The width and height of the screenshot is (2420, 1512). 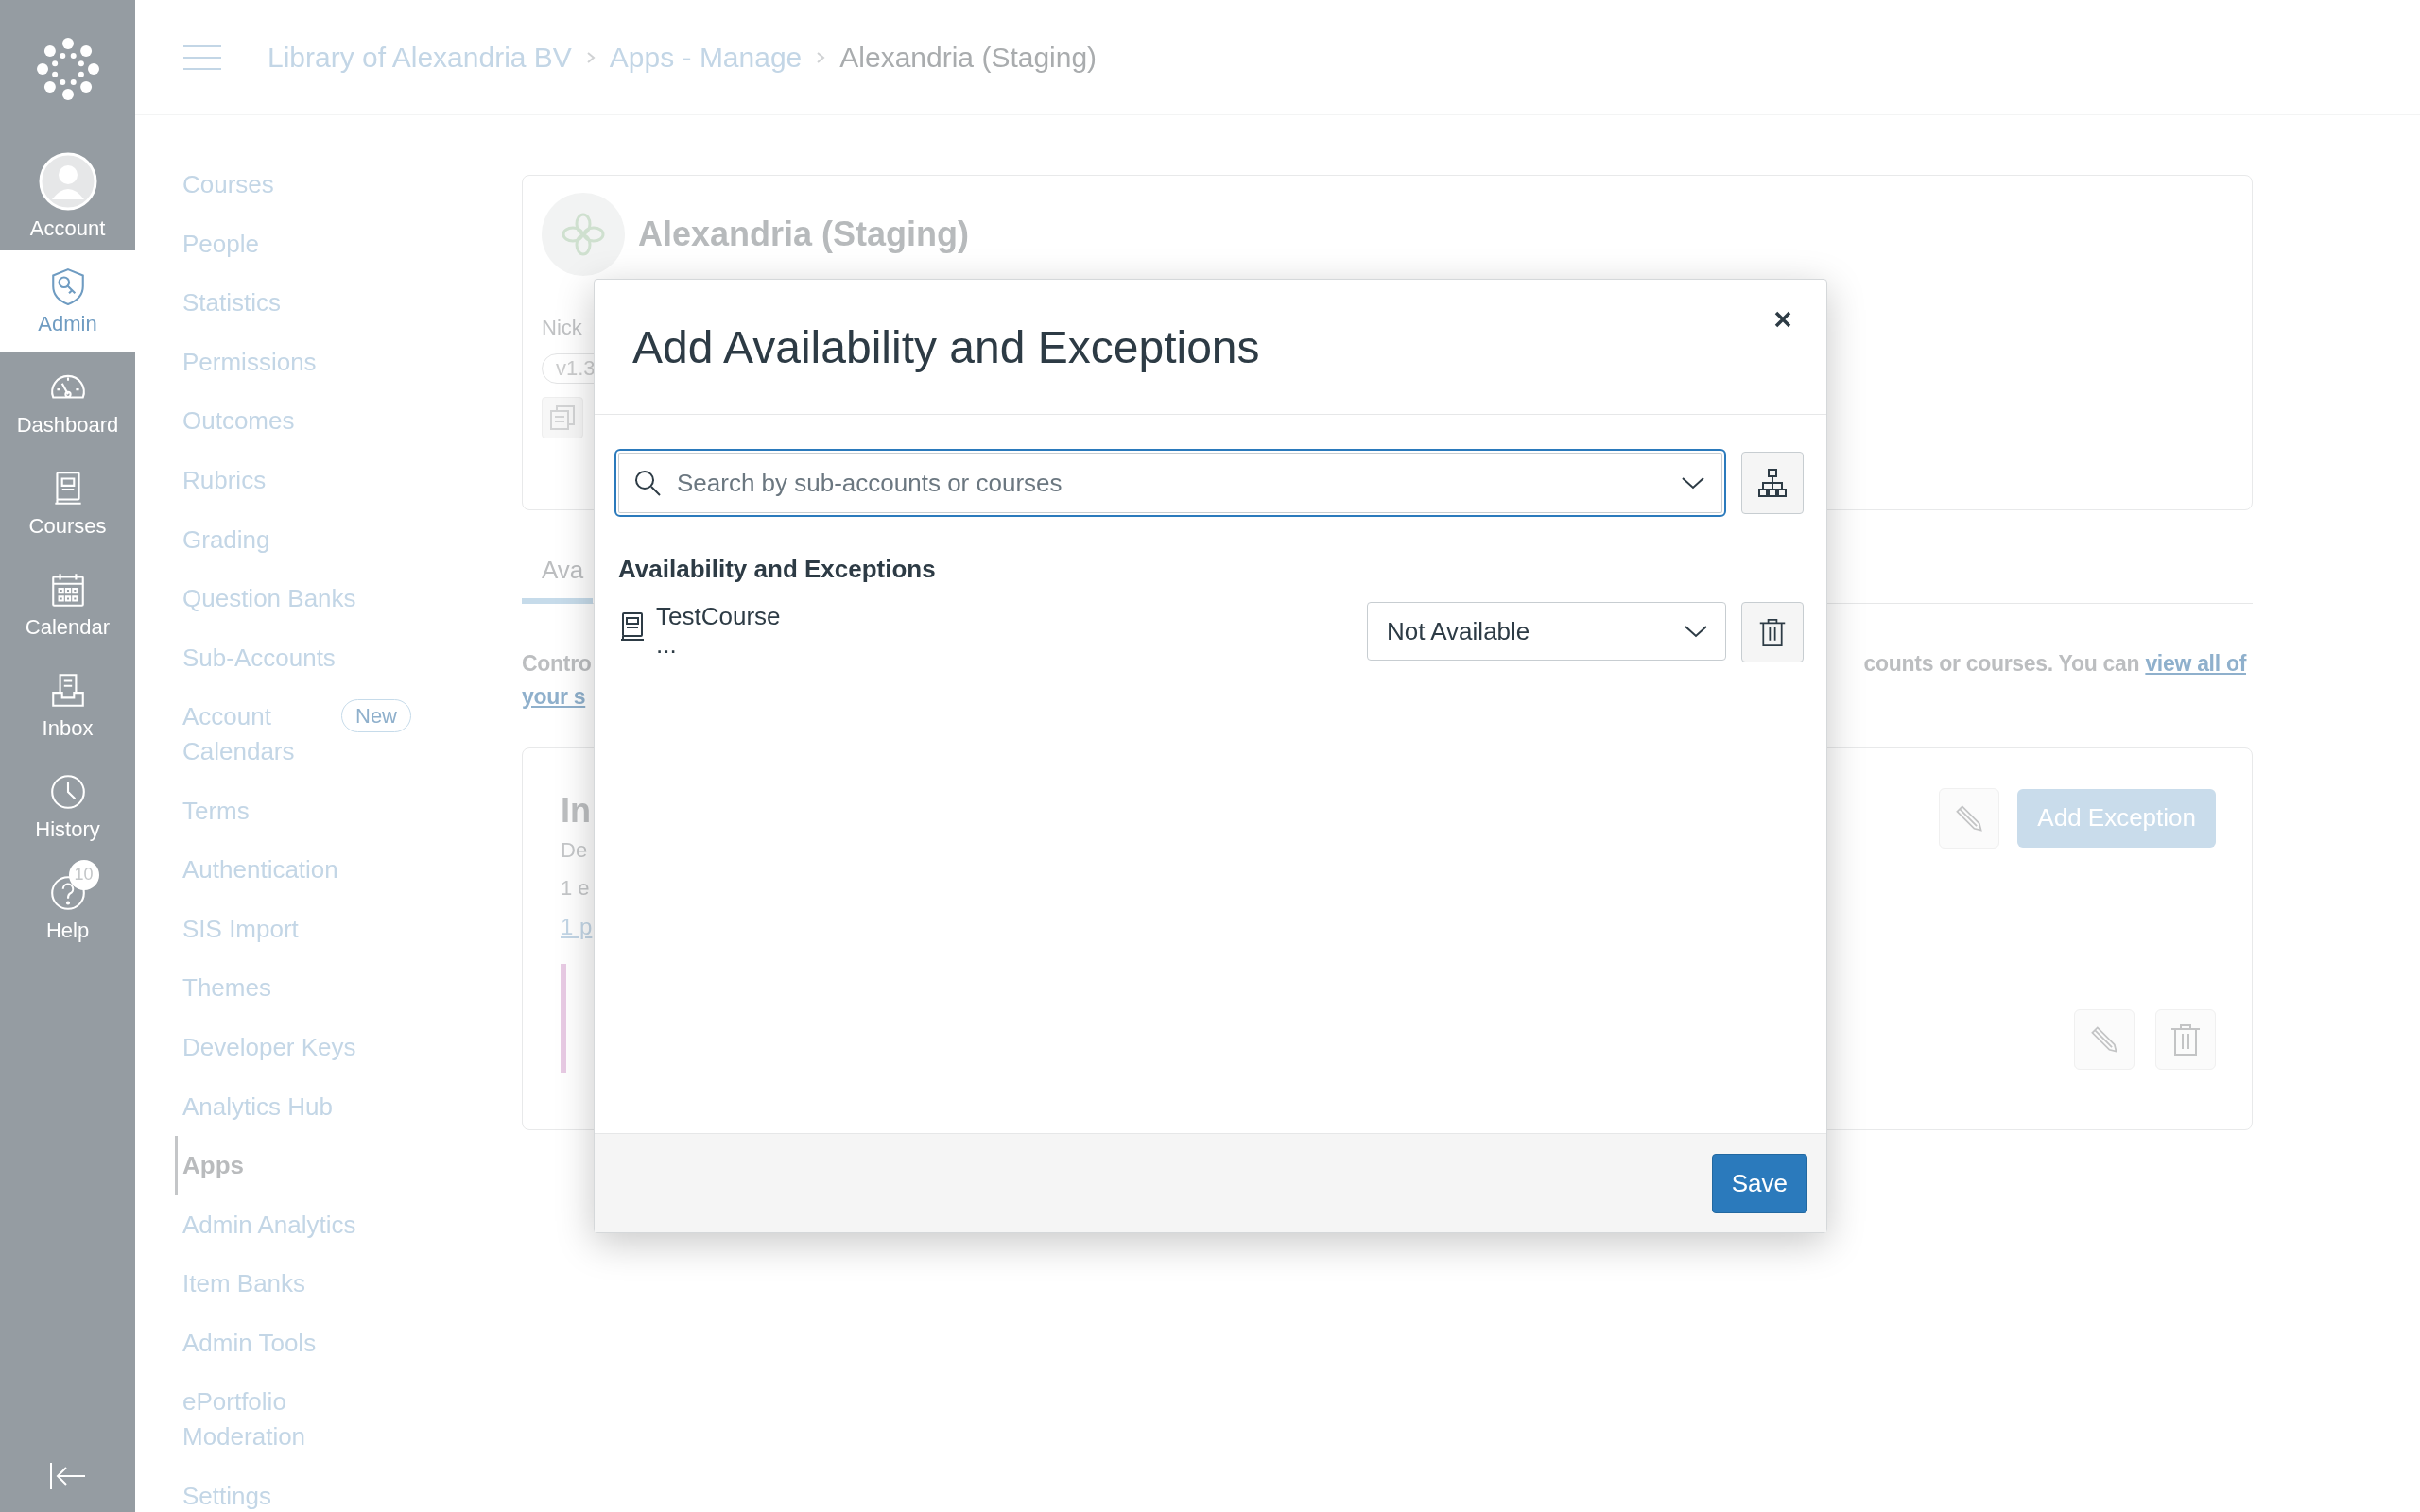 What do you see at coordinates (348, 244) in the screenshot?
I see `sidebar-link: People` at bounding box center [348, 244].